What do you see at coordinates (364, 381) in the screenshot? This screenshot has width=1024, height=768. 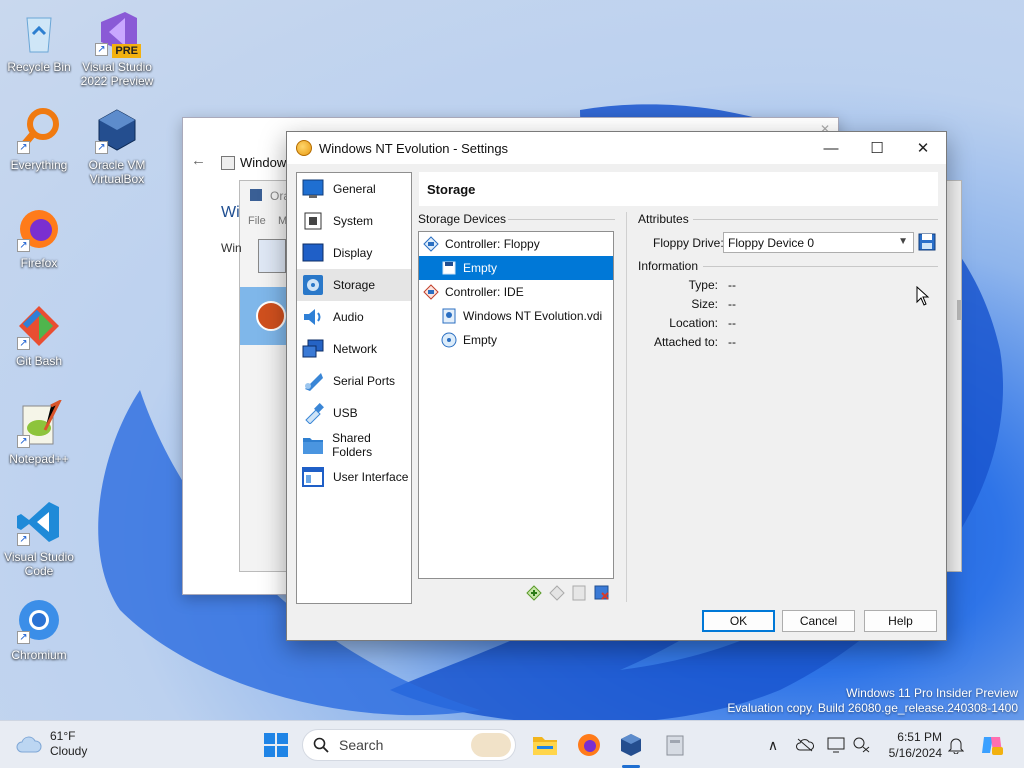 I see `nav-label: Serial Ports` at bounding box center [364, 381].